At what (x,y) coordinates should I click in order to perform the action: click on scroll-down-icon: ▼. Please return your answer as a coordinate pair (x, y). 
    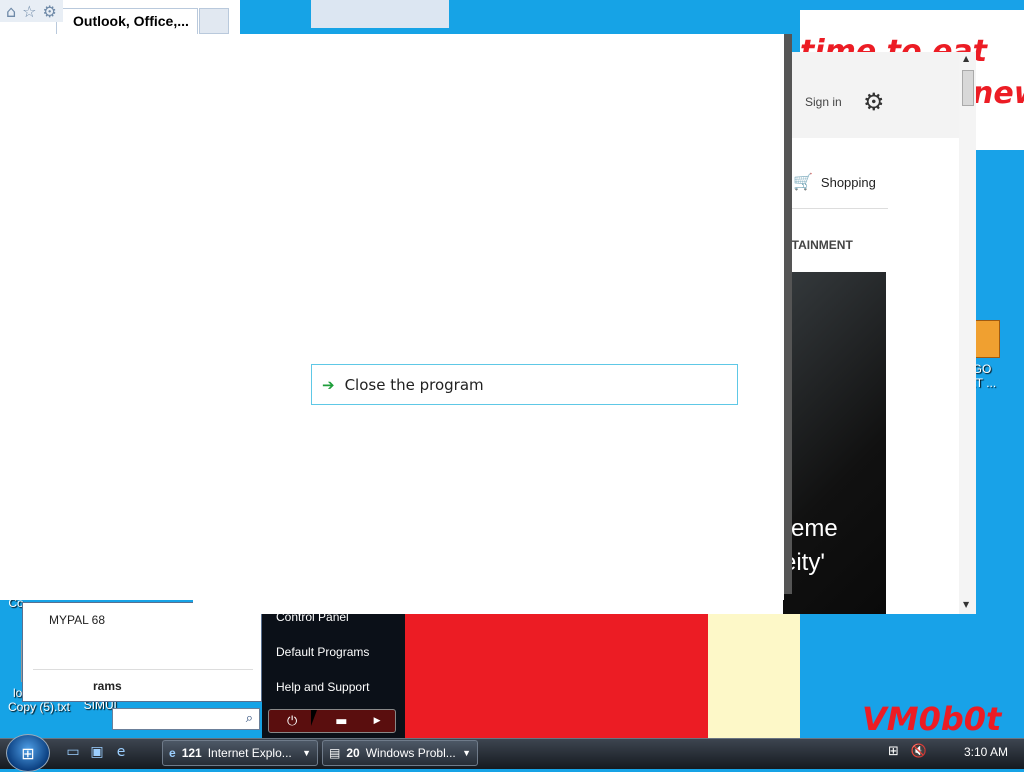
    Looking at the image, I should click on (966, 604).